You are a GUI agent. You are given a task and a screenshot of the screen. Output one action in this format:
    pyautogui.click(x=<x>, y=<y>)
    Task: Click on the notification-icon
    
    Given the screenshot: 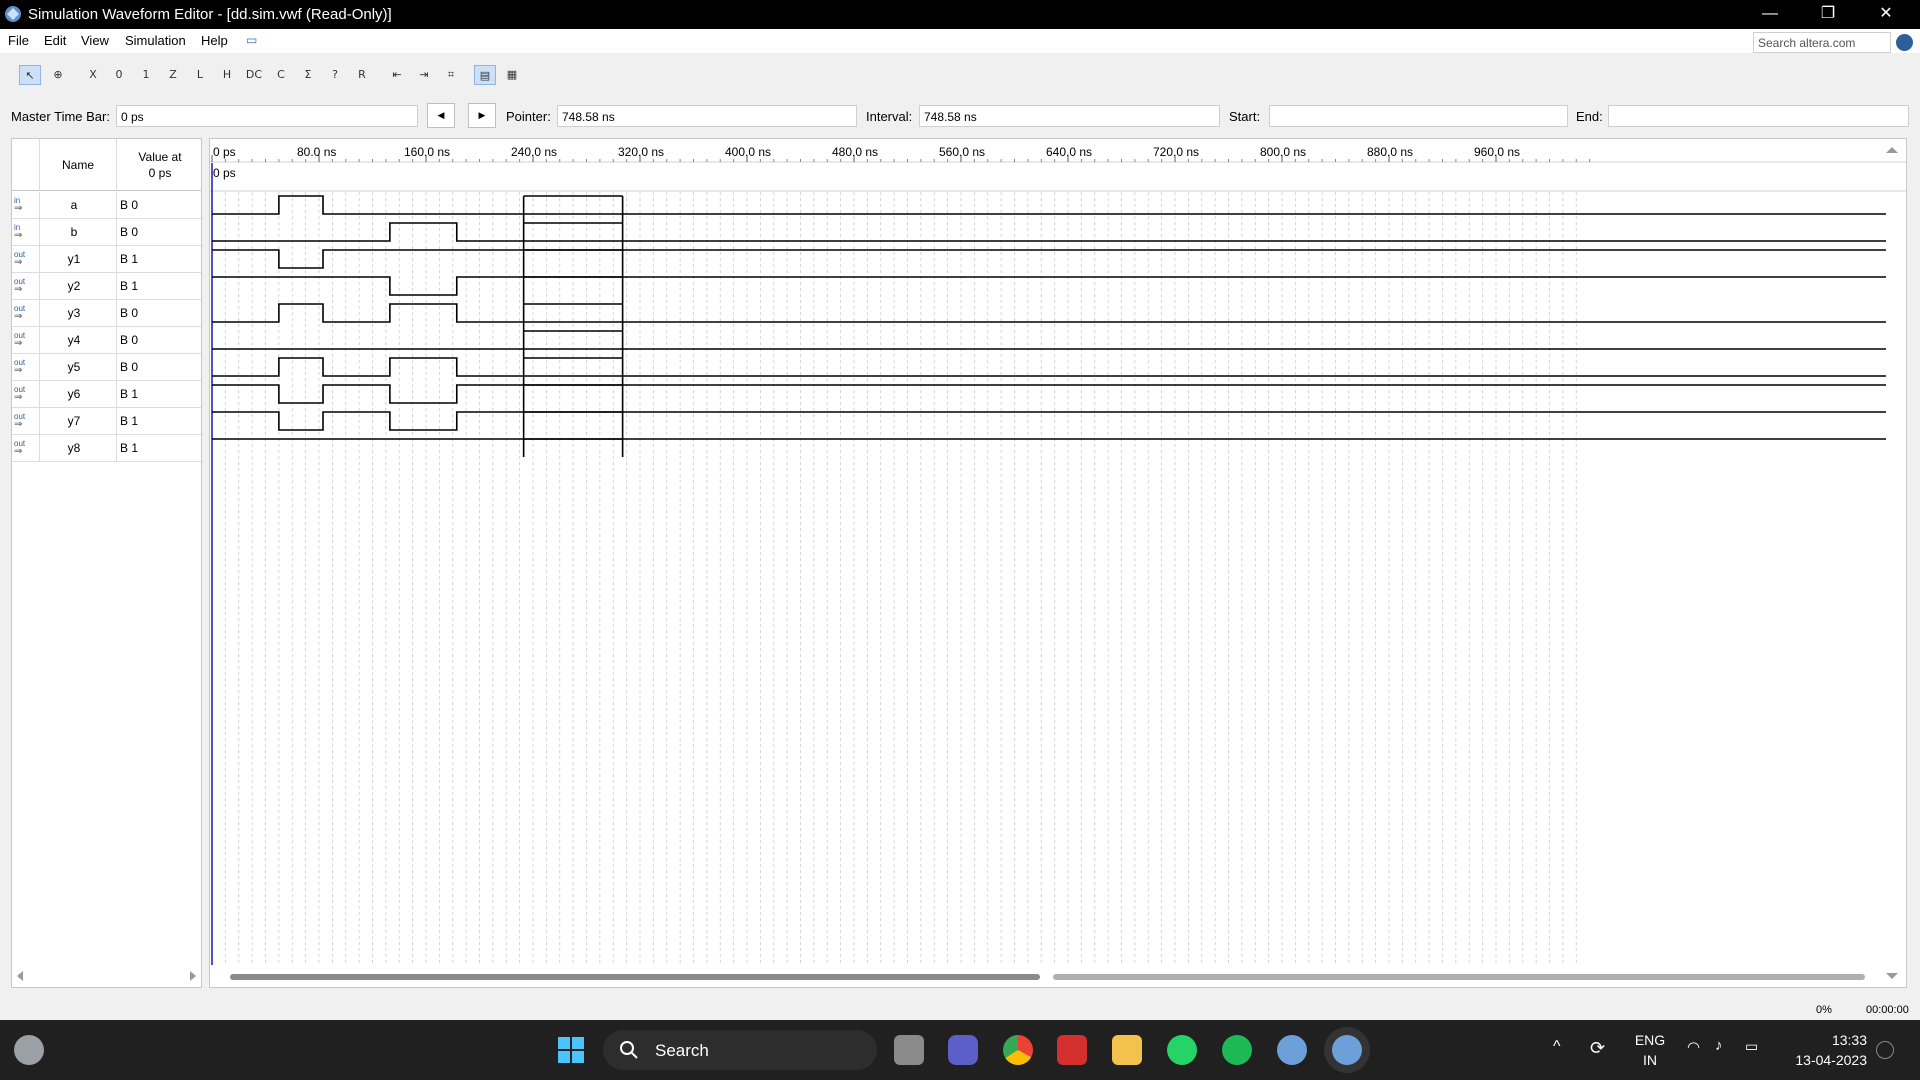 What is the action you would take?
    pyautogui.click(x=1885, y=1050)
    